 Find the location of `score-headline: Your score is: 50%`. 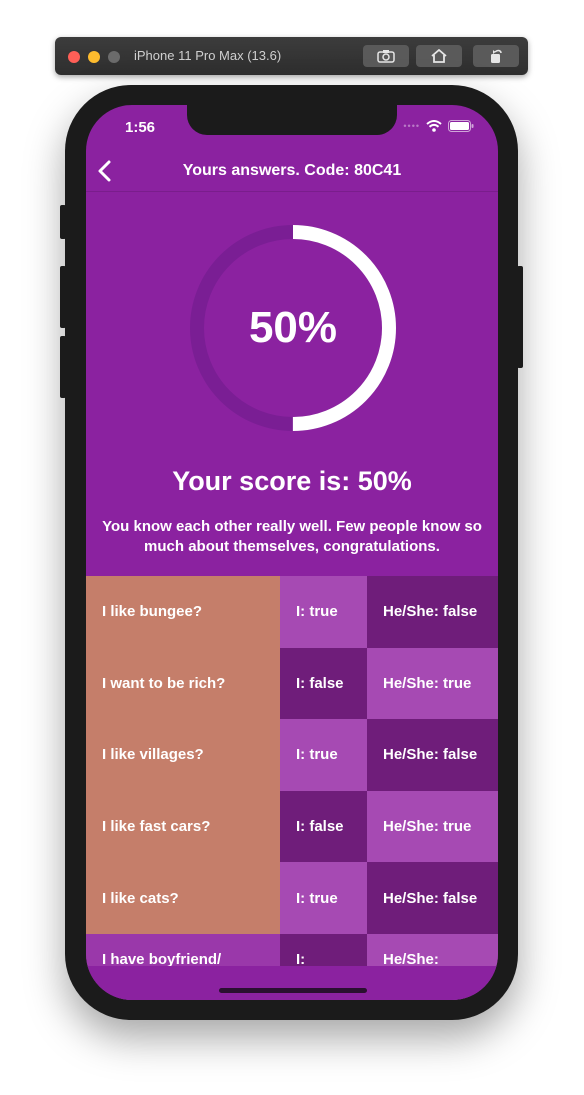

score-headline: Your score is: 50% is located at coordinates (292, 481).